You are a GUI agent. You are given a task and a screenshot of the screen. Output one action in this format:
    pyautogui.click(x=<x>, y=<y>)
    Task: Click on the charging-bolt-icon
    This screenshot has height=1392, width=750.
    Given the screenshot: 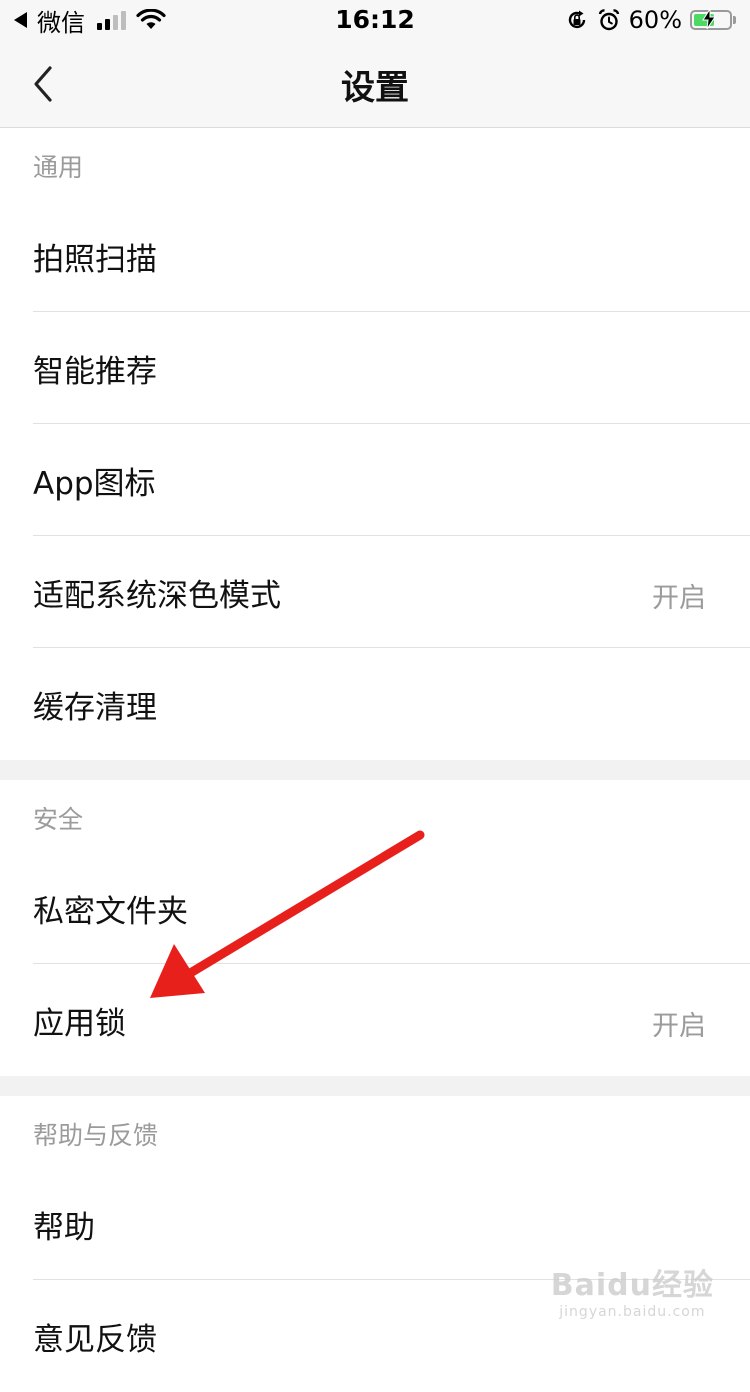 What is the action you would take?
    pyautogui.click(x=709, y=19)
    